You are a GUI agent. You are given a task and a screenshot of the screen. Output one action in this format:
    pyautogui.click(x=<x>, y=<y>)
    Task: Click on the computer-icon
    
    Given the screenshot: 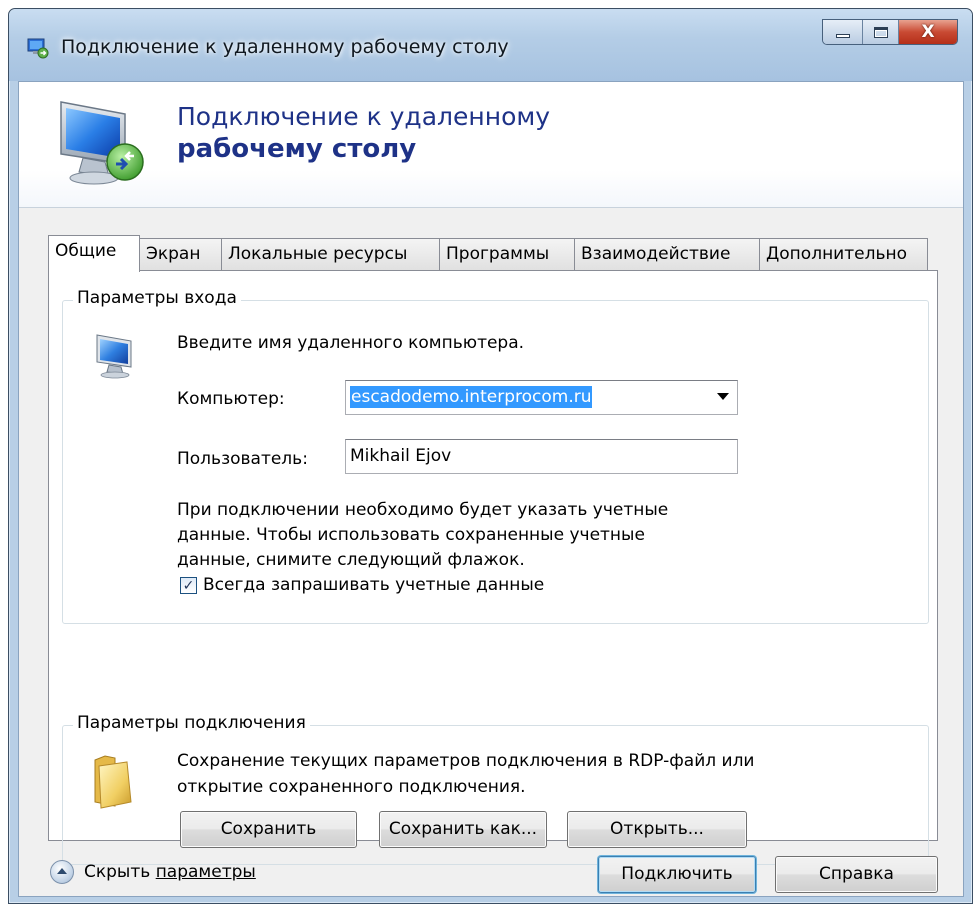 What is the action you would take?
    pyautogui.click(x=114, y=356)
    